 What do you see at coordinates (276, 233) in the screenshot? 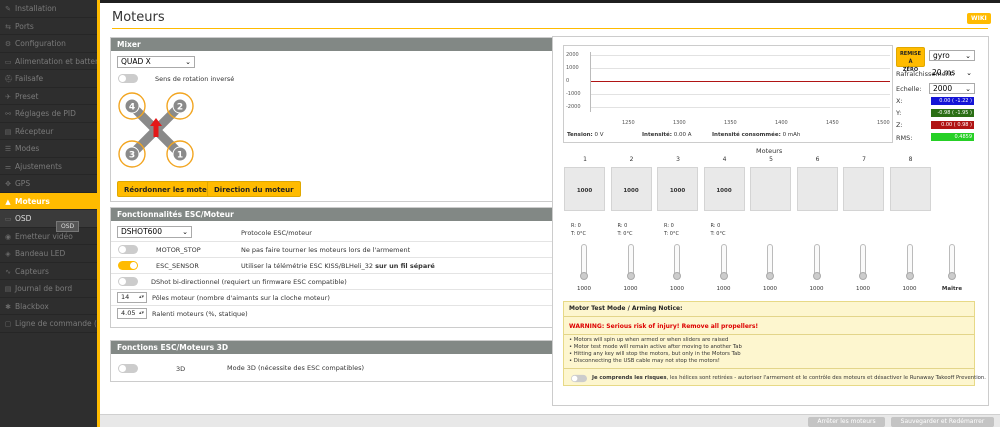
I see `esc-protocol-label: Protocole ESC/moteur` at bounding box center [276, 233].